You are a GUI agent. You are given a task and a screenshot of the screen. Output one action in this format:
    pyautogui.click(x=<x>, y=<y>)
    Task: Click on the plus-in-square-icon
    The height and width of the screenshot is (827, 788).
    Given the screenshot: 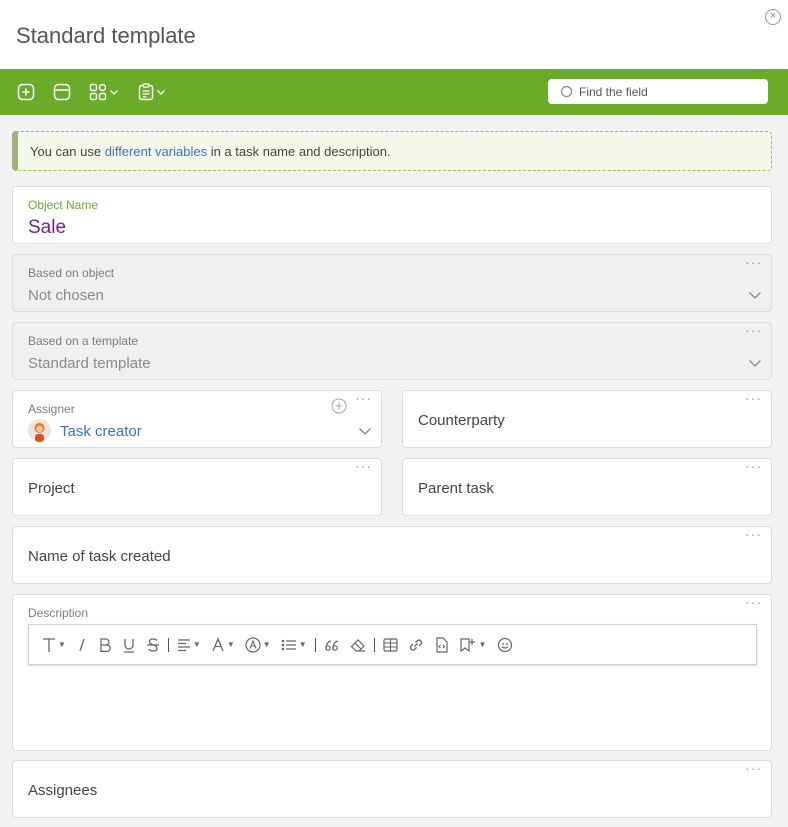 What is the action you would take?
    pyautogui.click(x=26, y=92)
    